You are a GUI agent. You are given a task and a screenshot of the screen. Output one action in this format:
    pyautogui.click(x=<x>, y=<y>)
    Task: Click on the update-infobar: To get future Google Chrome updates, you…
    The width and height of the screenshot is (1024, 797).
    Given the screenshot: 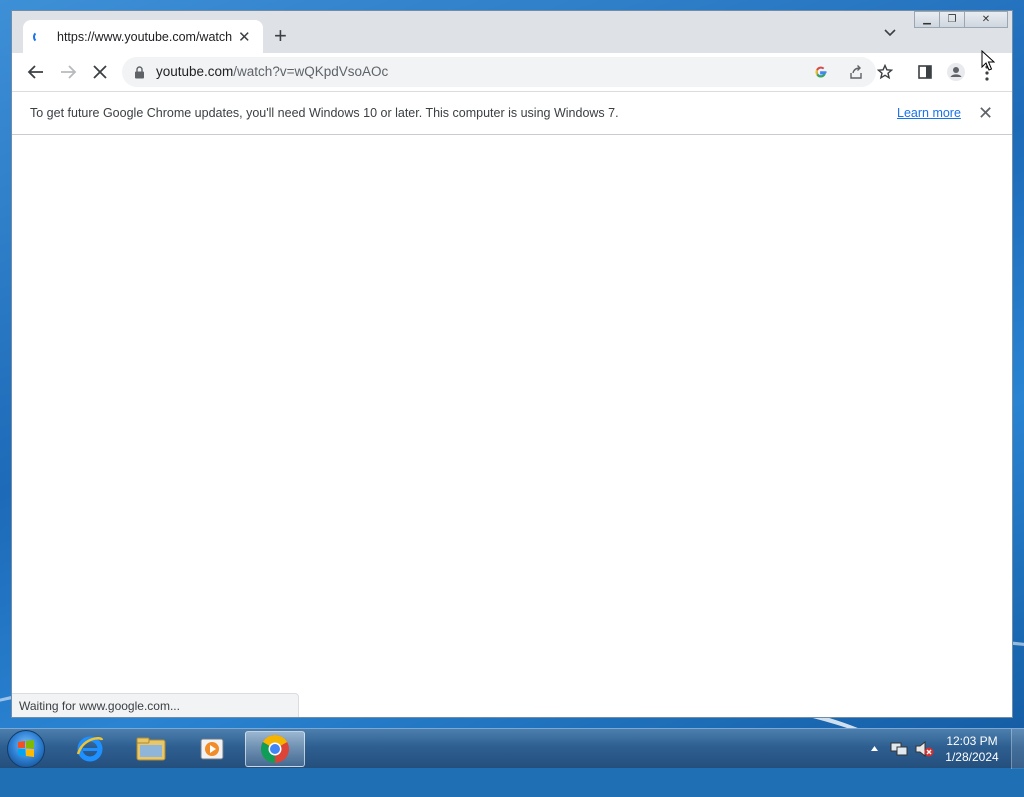 What is the action you would take?
    pyautogui.click(x=512, y=113)
    